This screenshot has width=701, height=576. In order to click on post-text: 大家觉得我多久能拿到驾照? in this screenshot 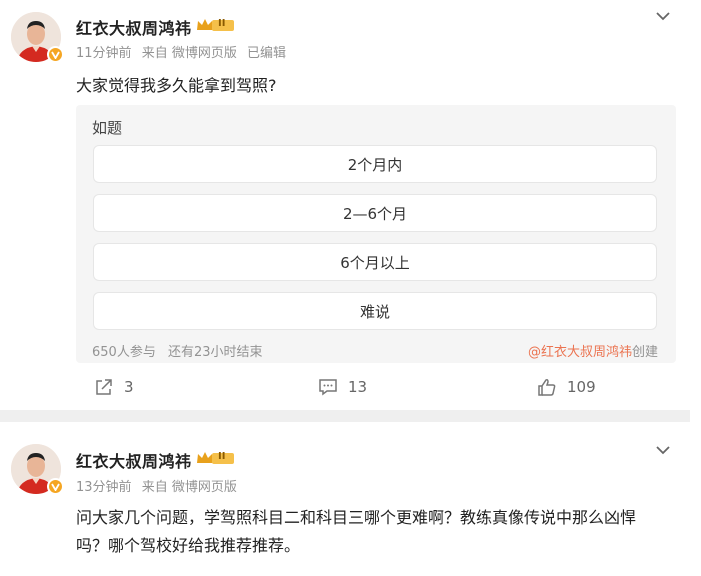, I will do `click(176, 85)`.